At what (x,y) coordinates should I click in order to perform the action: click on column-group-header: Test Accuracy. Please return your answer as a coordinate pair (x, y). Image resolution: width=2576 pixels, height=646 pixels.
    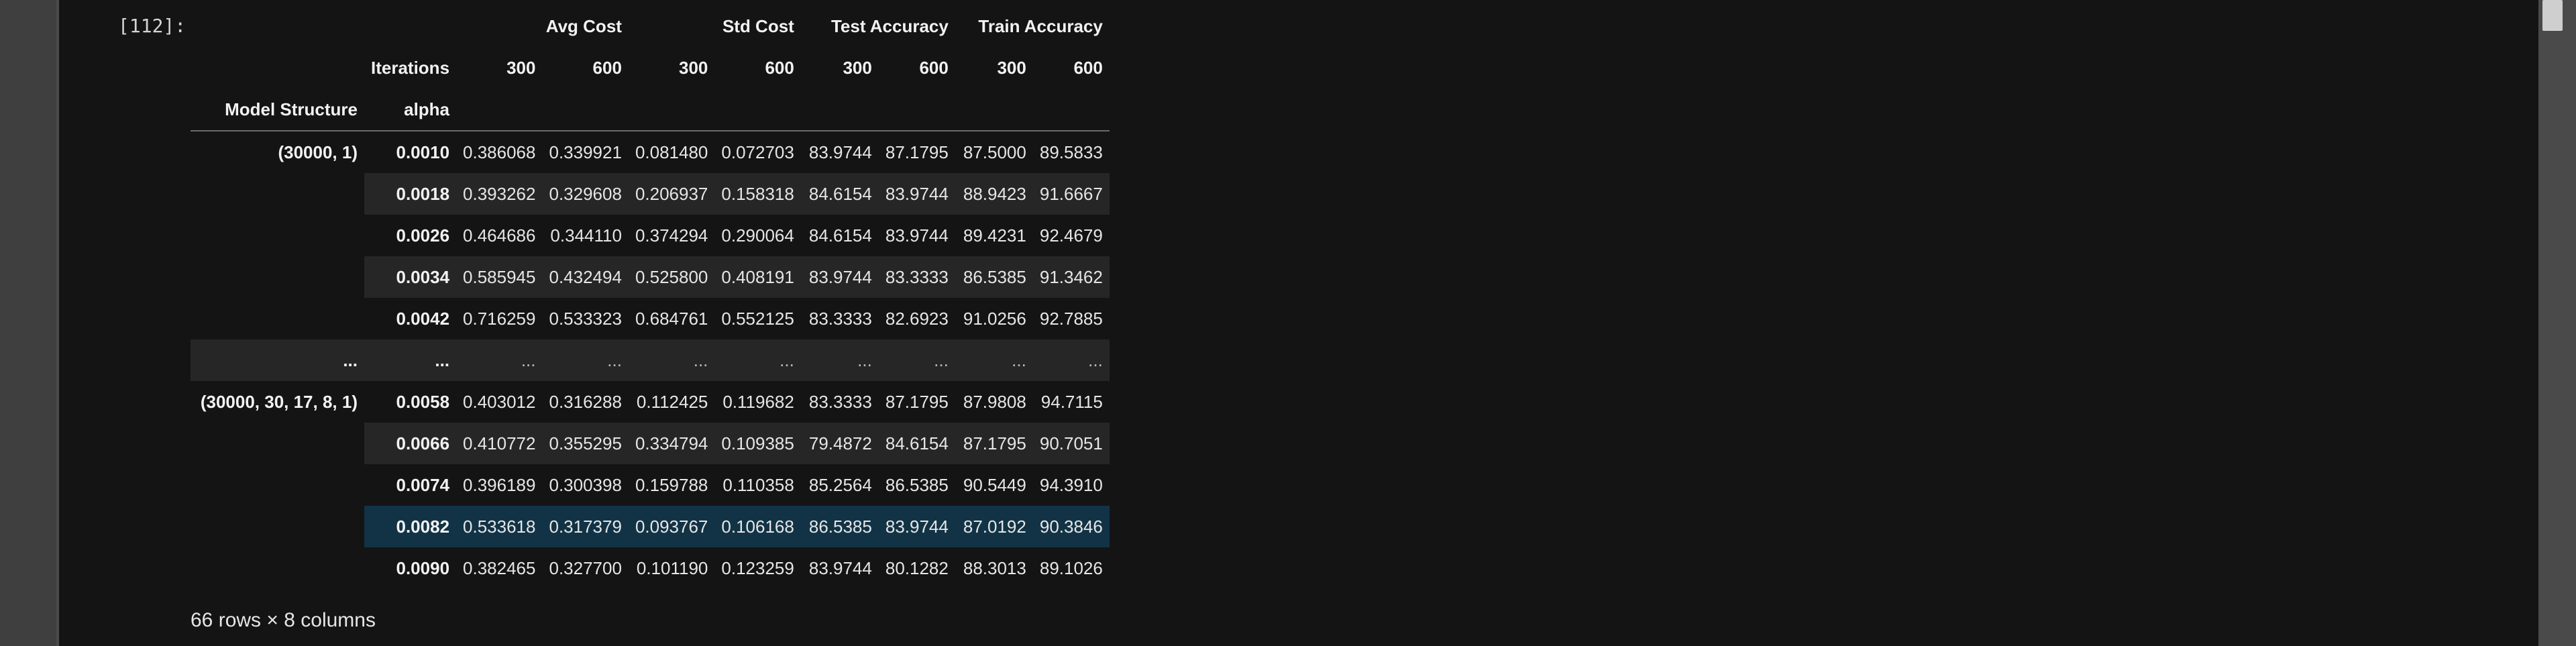
    Looking at the image, I should click on (889, 25).